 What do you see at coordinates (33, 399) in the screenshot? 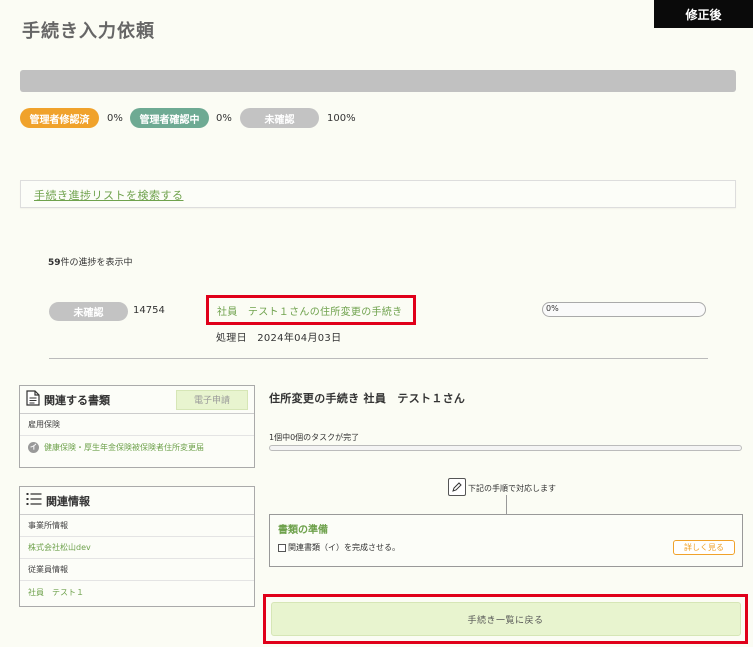
I see `document-icon` at bounding box center [33, 399].